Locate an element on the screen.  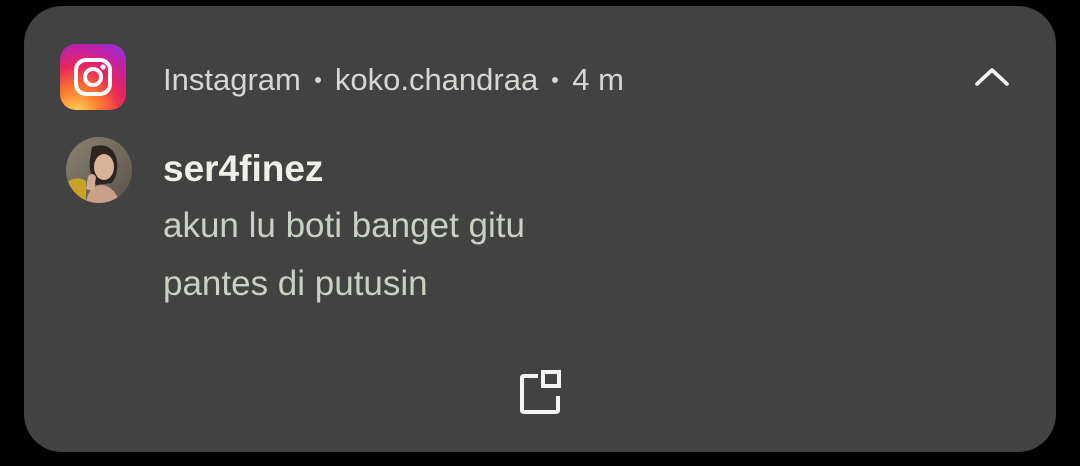
notification-header: Instagram koko.chandraa 4 m is located at coordinates (393, 80).